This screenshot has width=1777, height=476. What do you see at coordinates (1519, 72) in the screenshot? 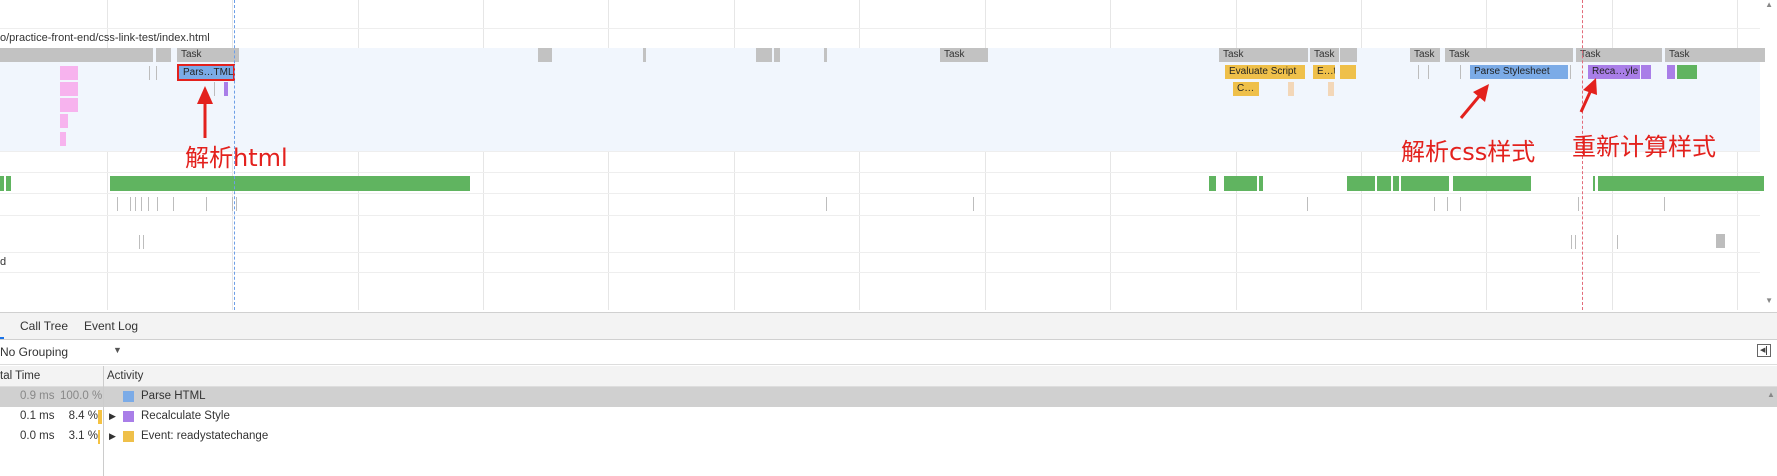
I see `parse-stylesheet-event: Parse Stylesheet` at bounding box center [1519, 72].